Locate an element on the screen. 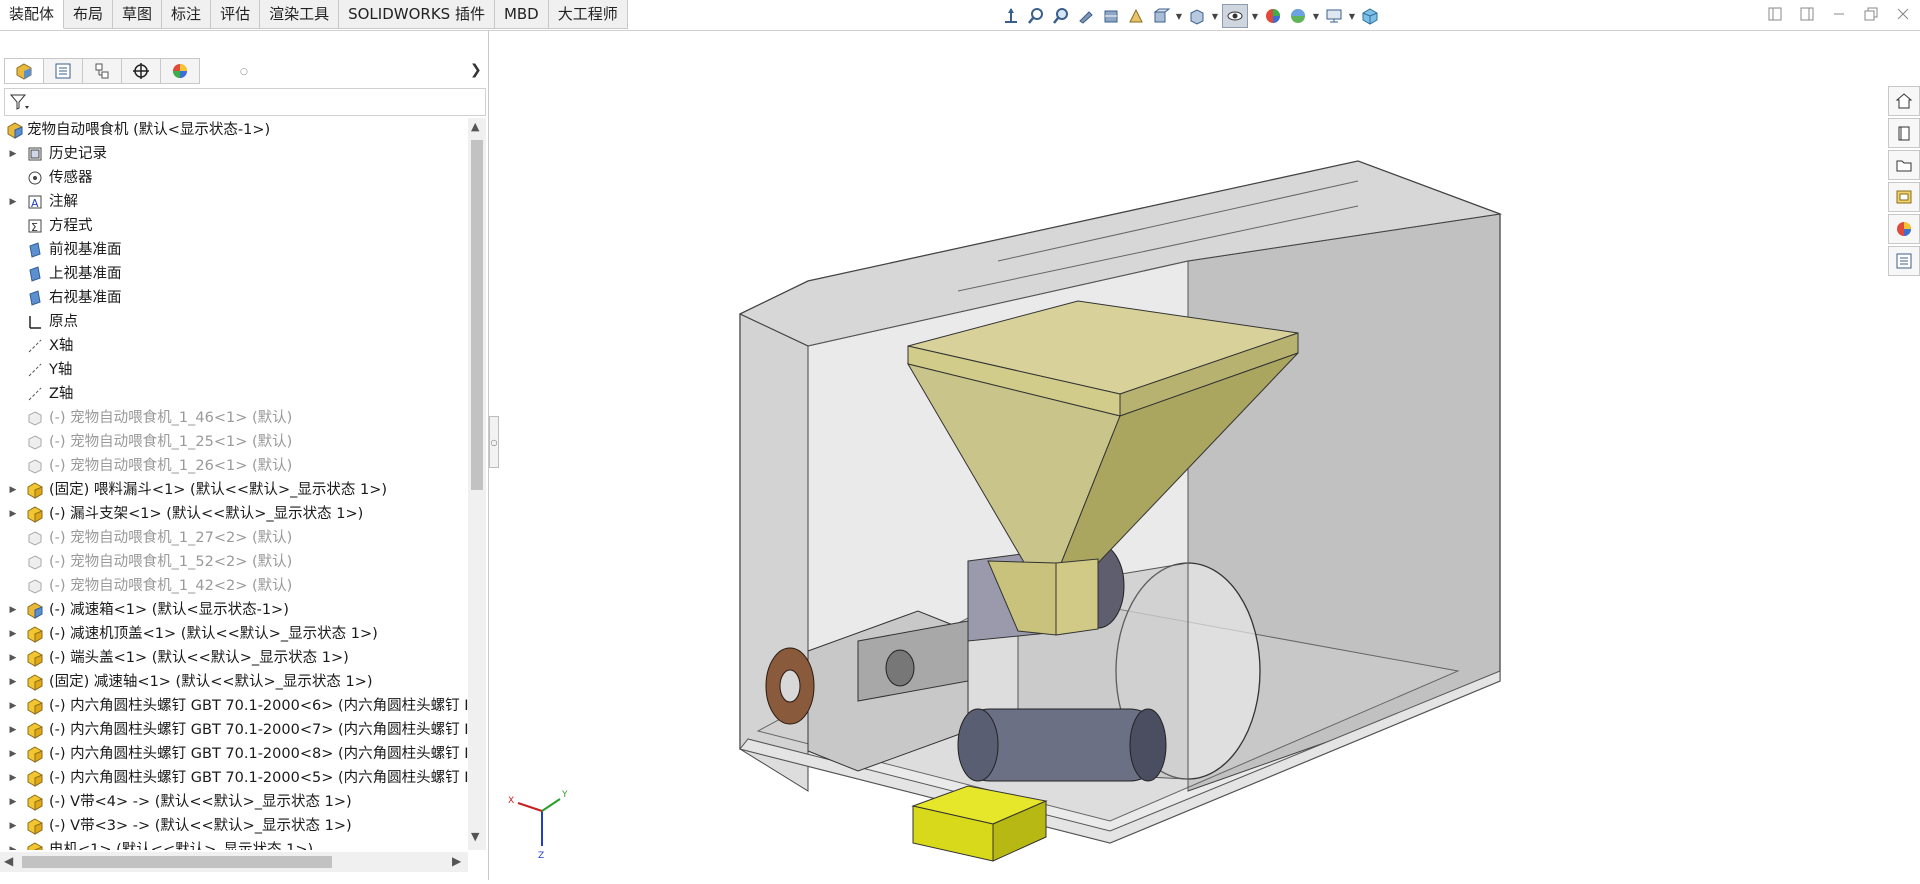 This screenshot has width=1920, height=884. section-view-icon is located at coordinates (1111, 16).